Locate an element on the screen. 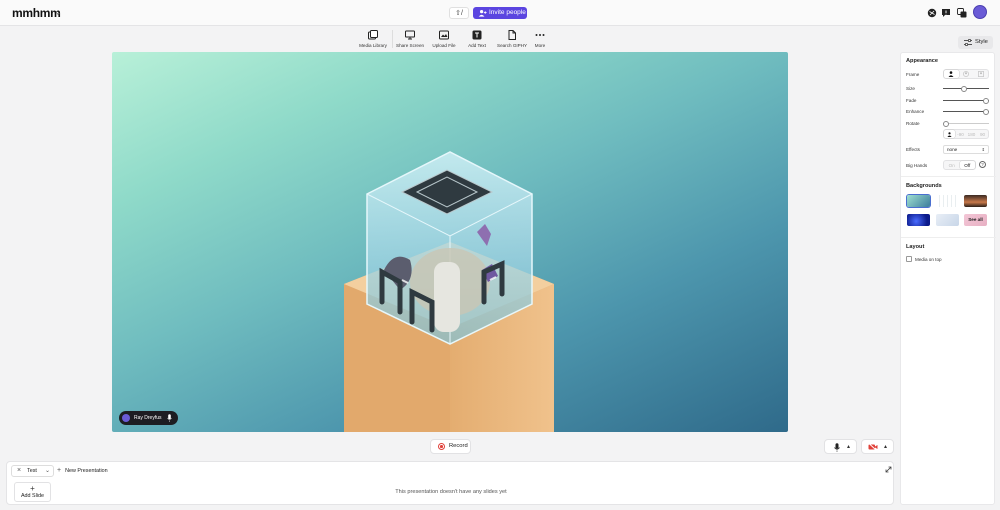 This screenshot has height=510, width=1000. rotate-slider-thumb is located at coordinates (946, 123).